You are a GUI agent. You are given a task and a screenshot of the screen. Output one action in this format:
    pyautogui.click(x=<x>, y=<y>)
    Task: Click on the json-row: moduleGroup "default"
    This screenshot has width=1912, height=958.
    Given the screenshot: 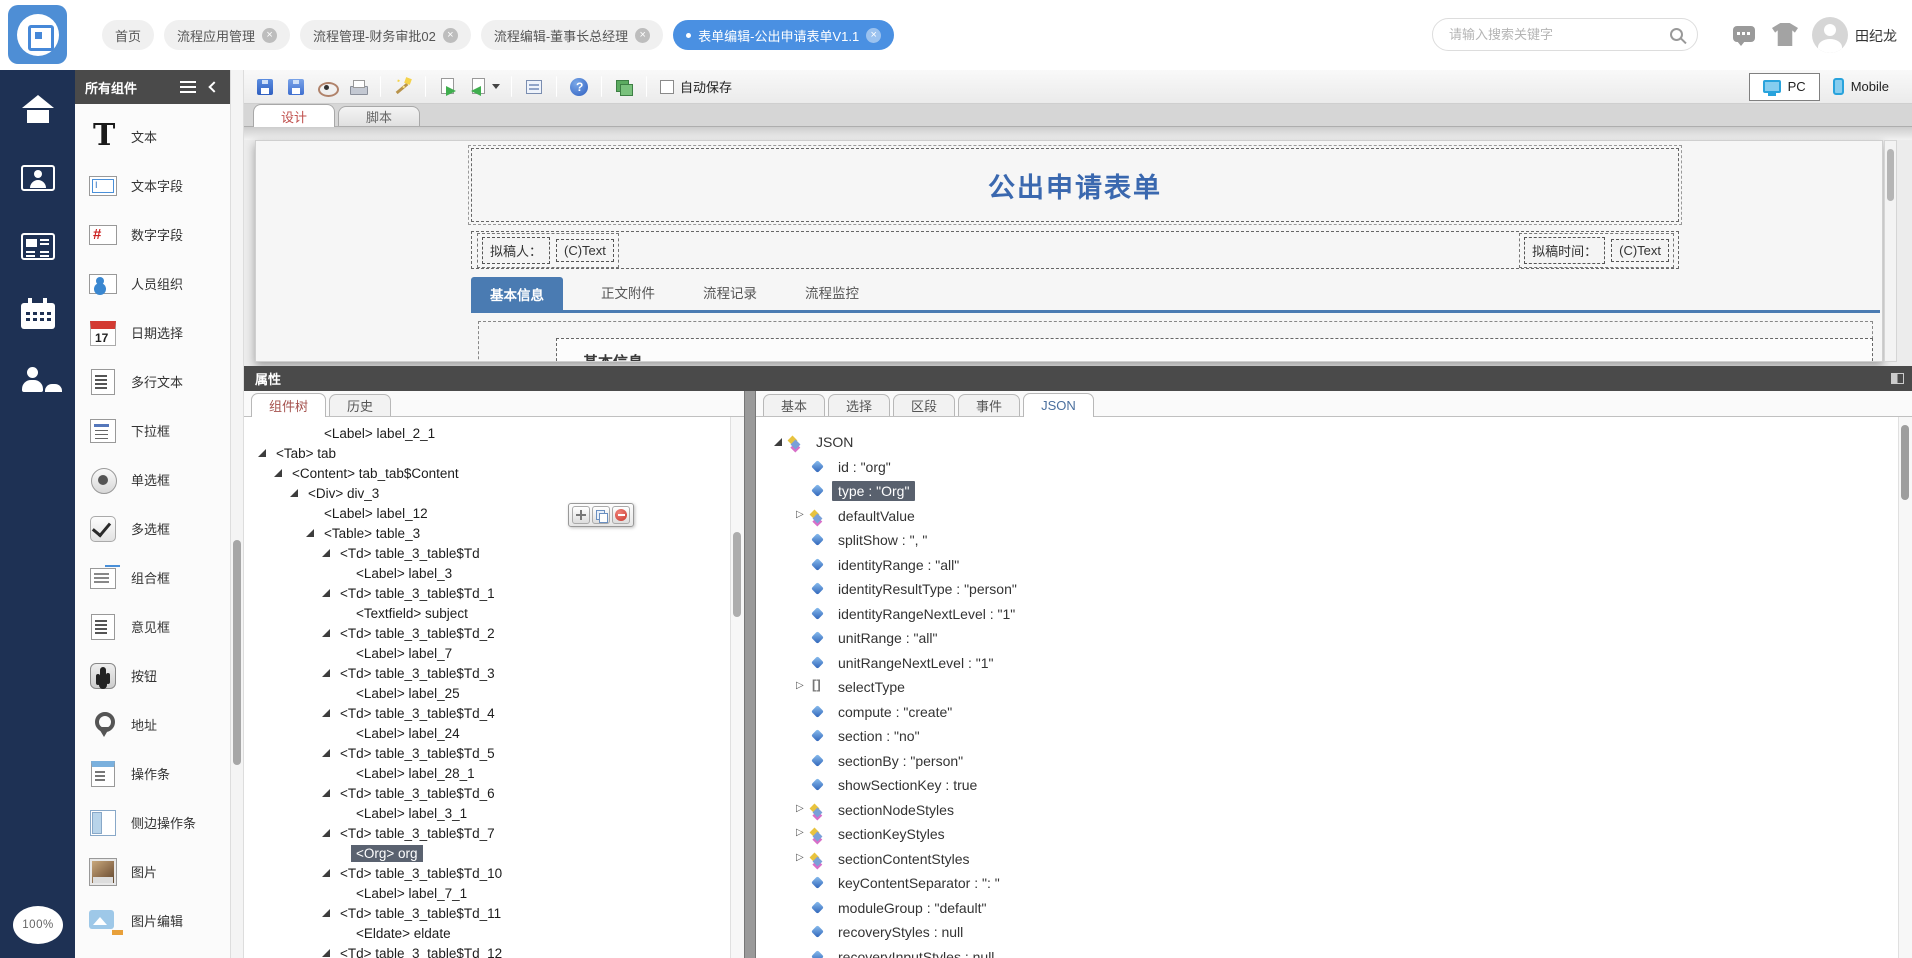 What is the action you would take?
    pyautogui.click(x=1327, y=908)
    